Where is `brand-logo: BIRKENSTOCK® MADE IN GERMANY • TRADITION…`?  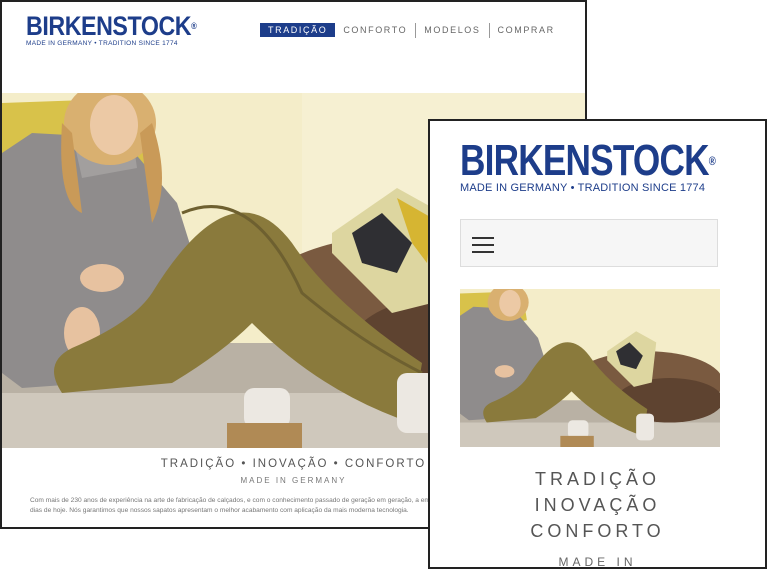 brand-logo: BIRKENSTOCK® MADE IN GERMANY • TRADITION… is located at coordinates (125, 29).